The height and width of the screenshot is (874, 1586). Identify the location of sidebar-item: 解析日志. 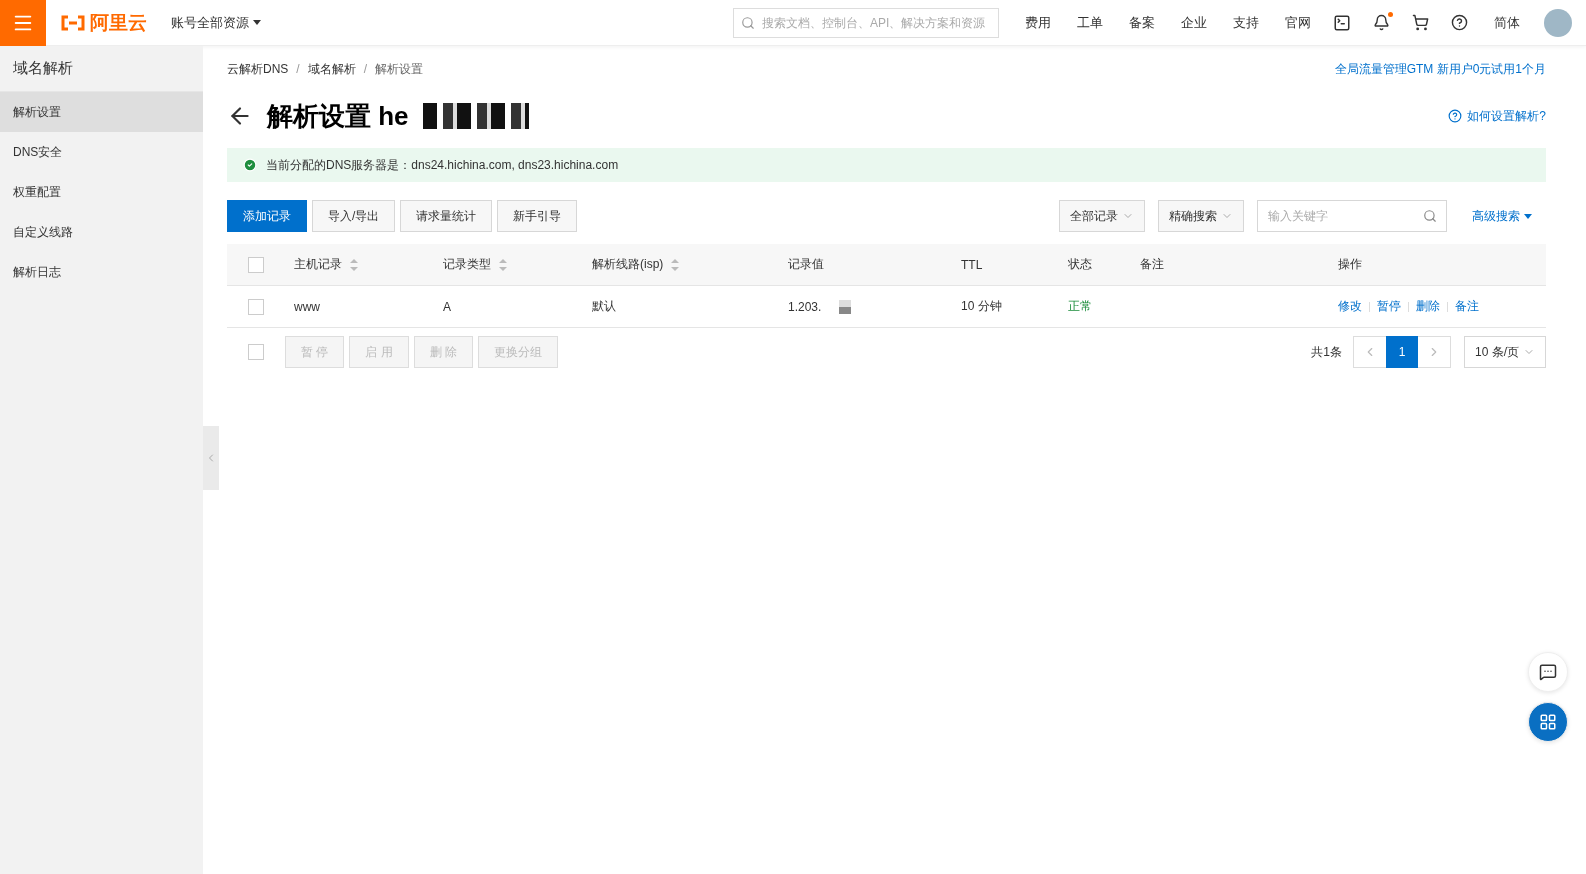
(101, 272).